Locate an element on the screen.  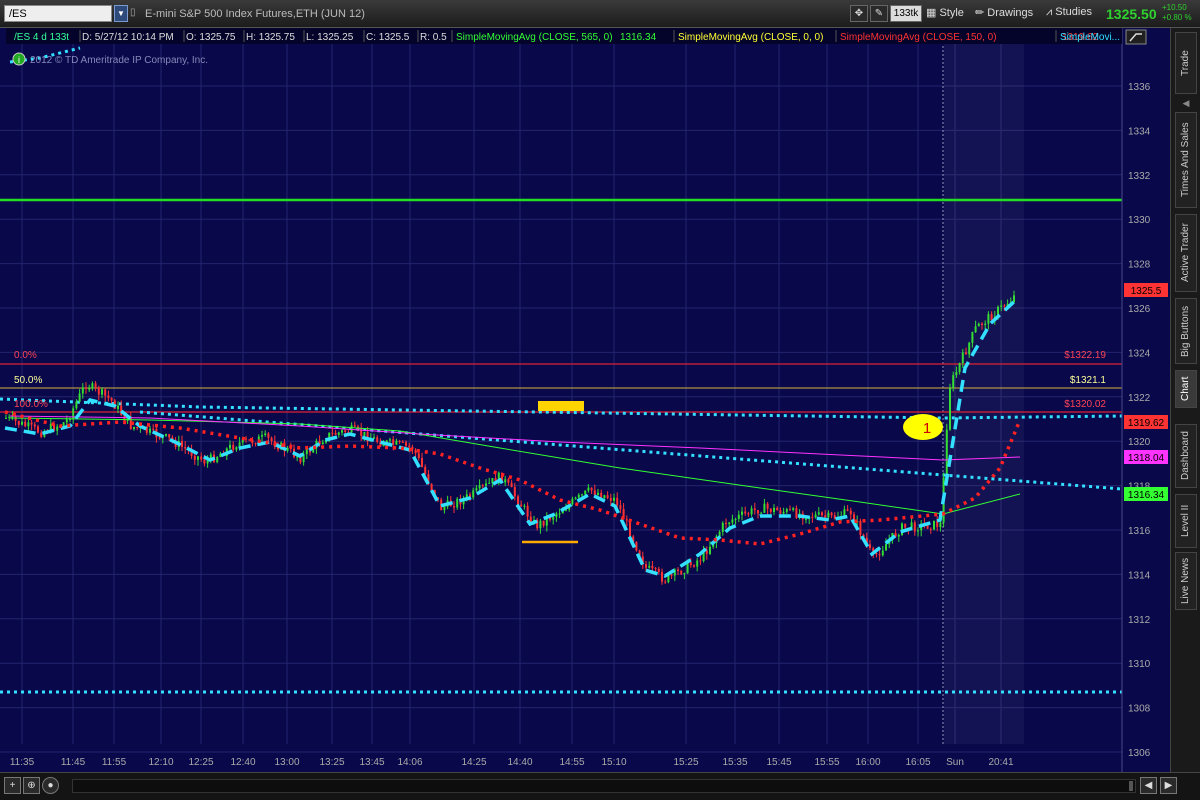
symbol-input is located at coordinates (58, 13).